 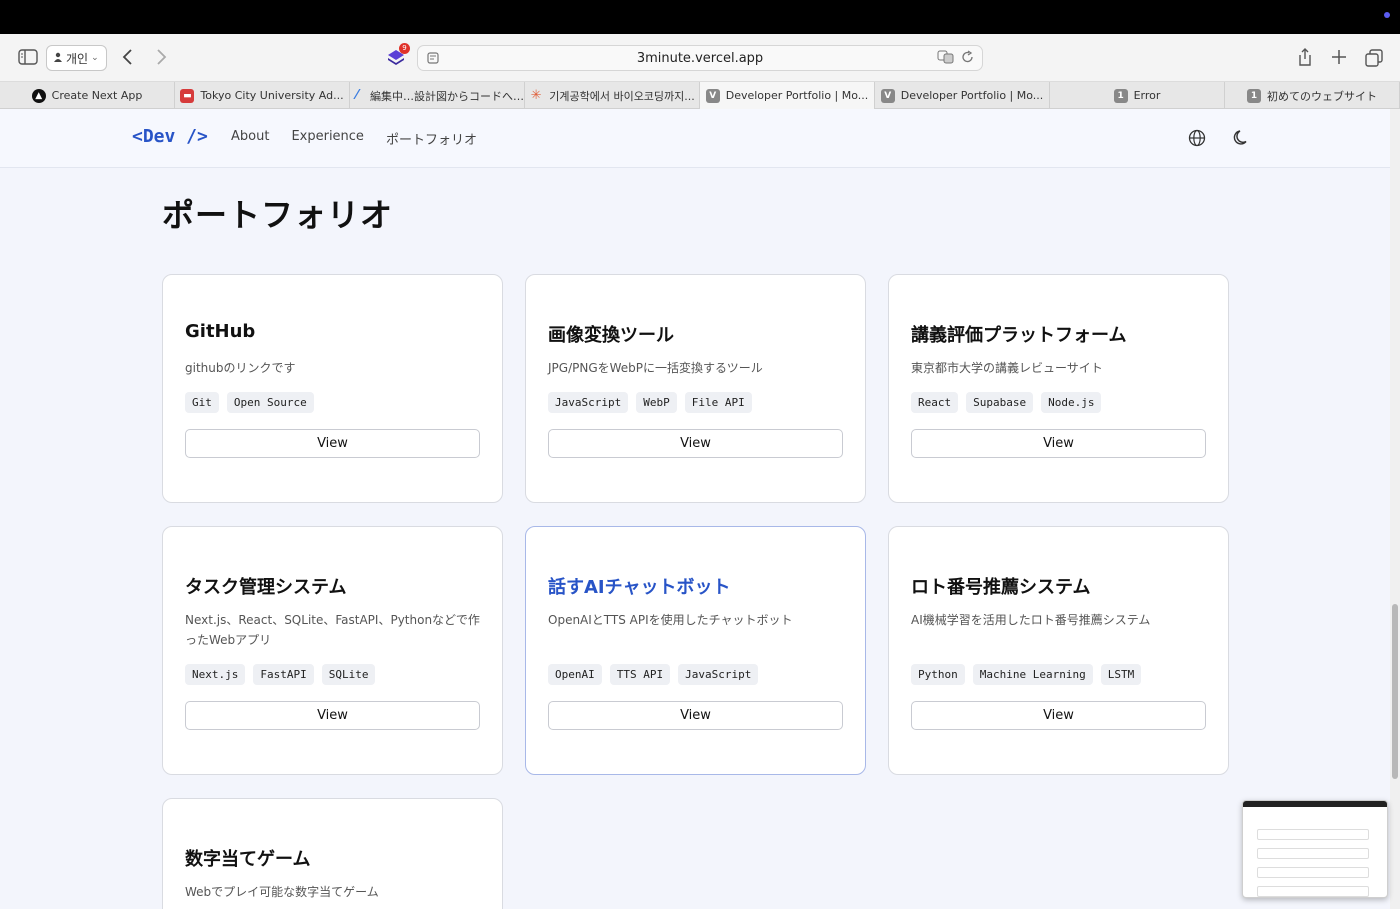 What do you see at coordinates (240, 368) in the screenshot?
I see `project-description: githubのリンクです` at bounding box center [240, 368].